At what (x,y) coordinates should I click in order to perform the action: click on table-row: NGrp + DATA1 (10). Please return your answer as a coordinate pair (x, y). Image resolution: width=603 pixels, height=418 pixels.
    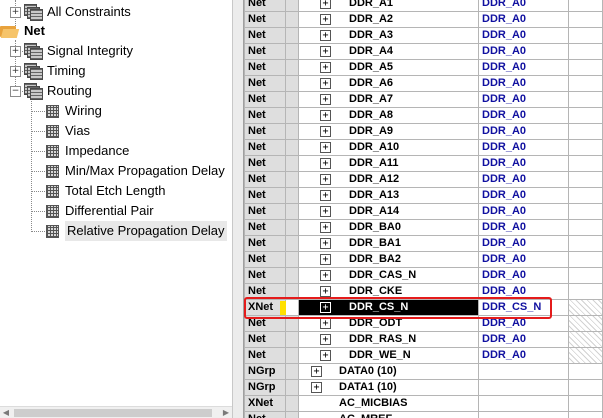
    Looking at the image, I should click on (423, 388).